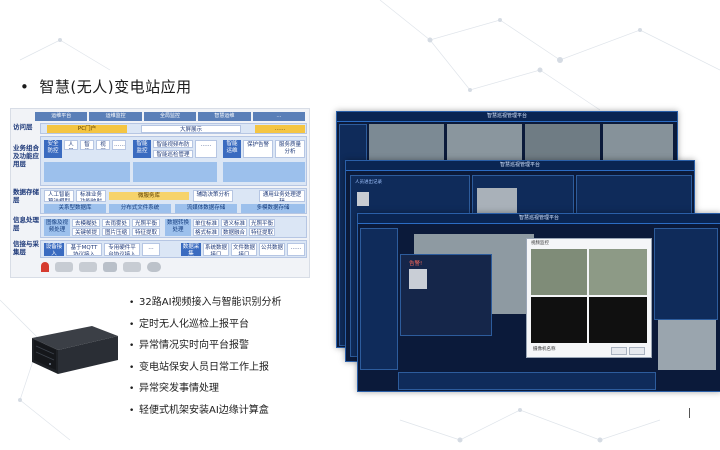 Image resolution: width=720 pixels, height=450 pixels. What do you see at coordinates (179, 389) in the screenshot?
I see `feature-text: 异常突发事情处理` at bounding box center [179, 389].